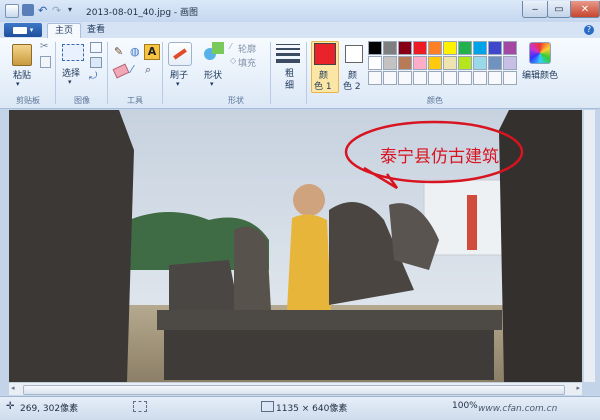  Describe the element at coordinates (152, 52) in the screenshot. I see `text-icon: A` at that location.